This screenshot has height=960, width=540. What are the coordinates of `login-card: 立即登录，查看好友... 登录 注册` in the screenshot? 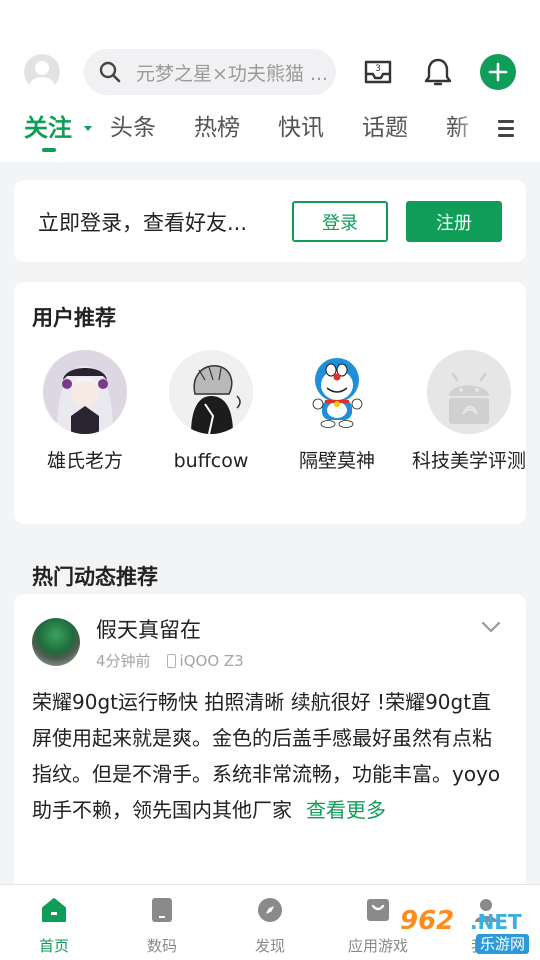 It's located at (270, 221).